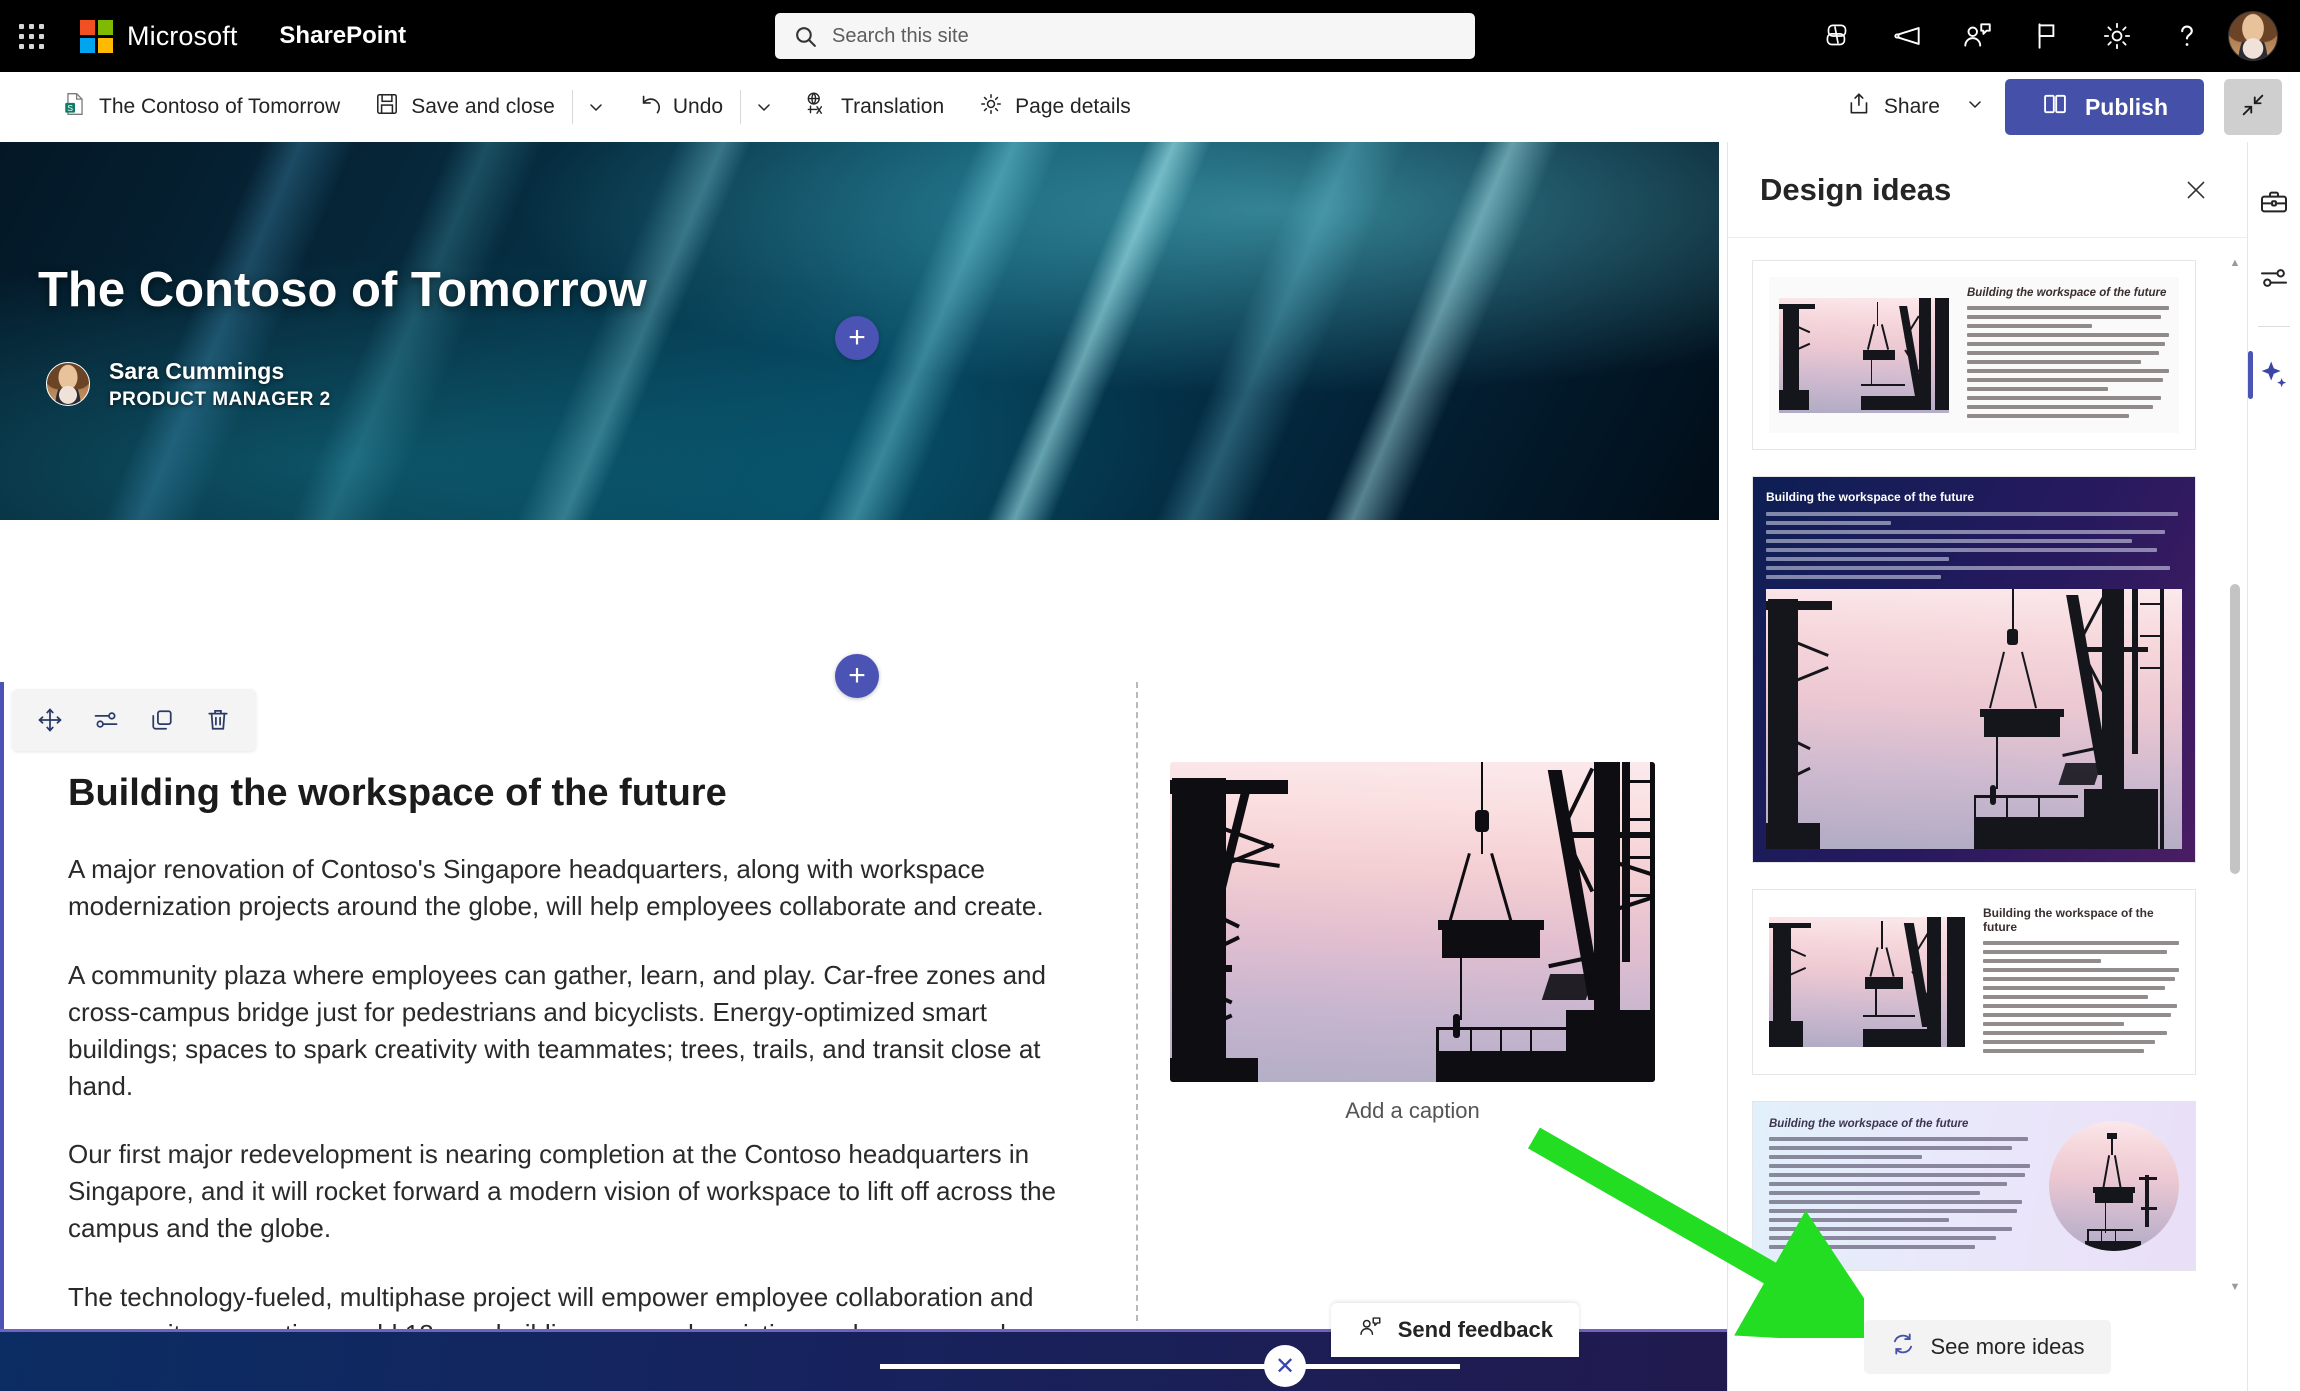 This screenshot has width=2300, height=1391. Describe the element at coordinates (764, 107) in the screenshot. I see `undo-options-chevron-down-icon` at that location.